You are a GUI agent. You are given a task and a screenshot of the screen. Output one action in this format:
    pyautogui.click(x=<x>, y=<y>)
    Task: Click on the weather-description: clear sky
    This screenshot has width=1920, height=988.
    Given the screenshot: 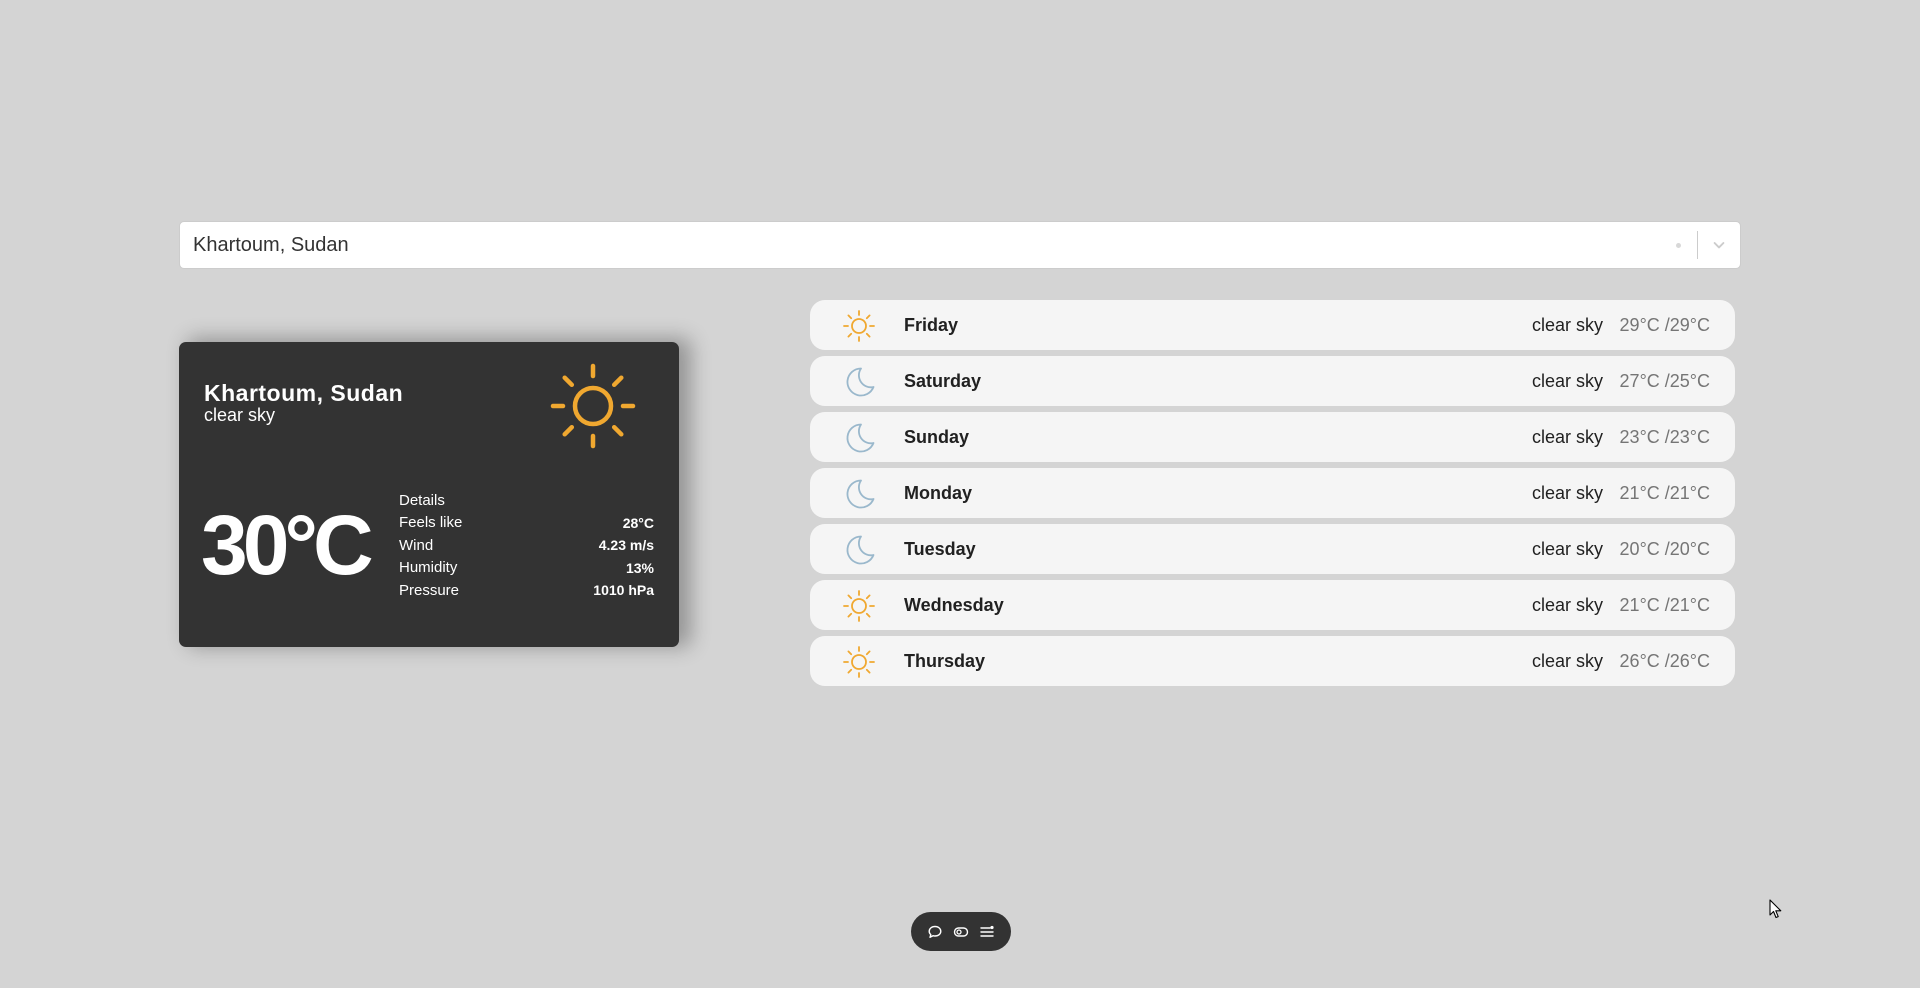 What is the action you would take?
    pyautogui.click(x=240, y=415)
    